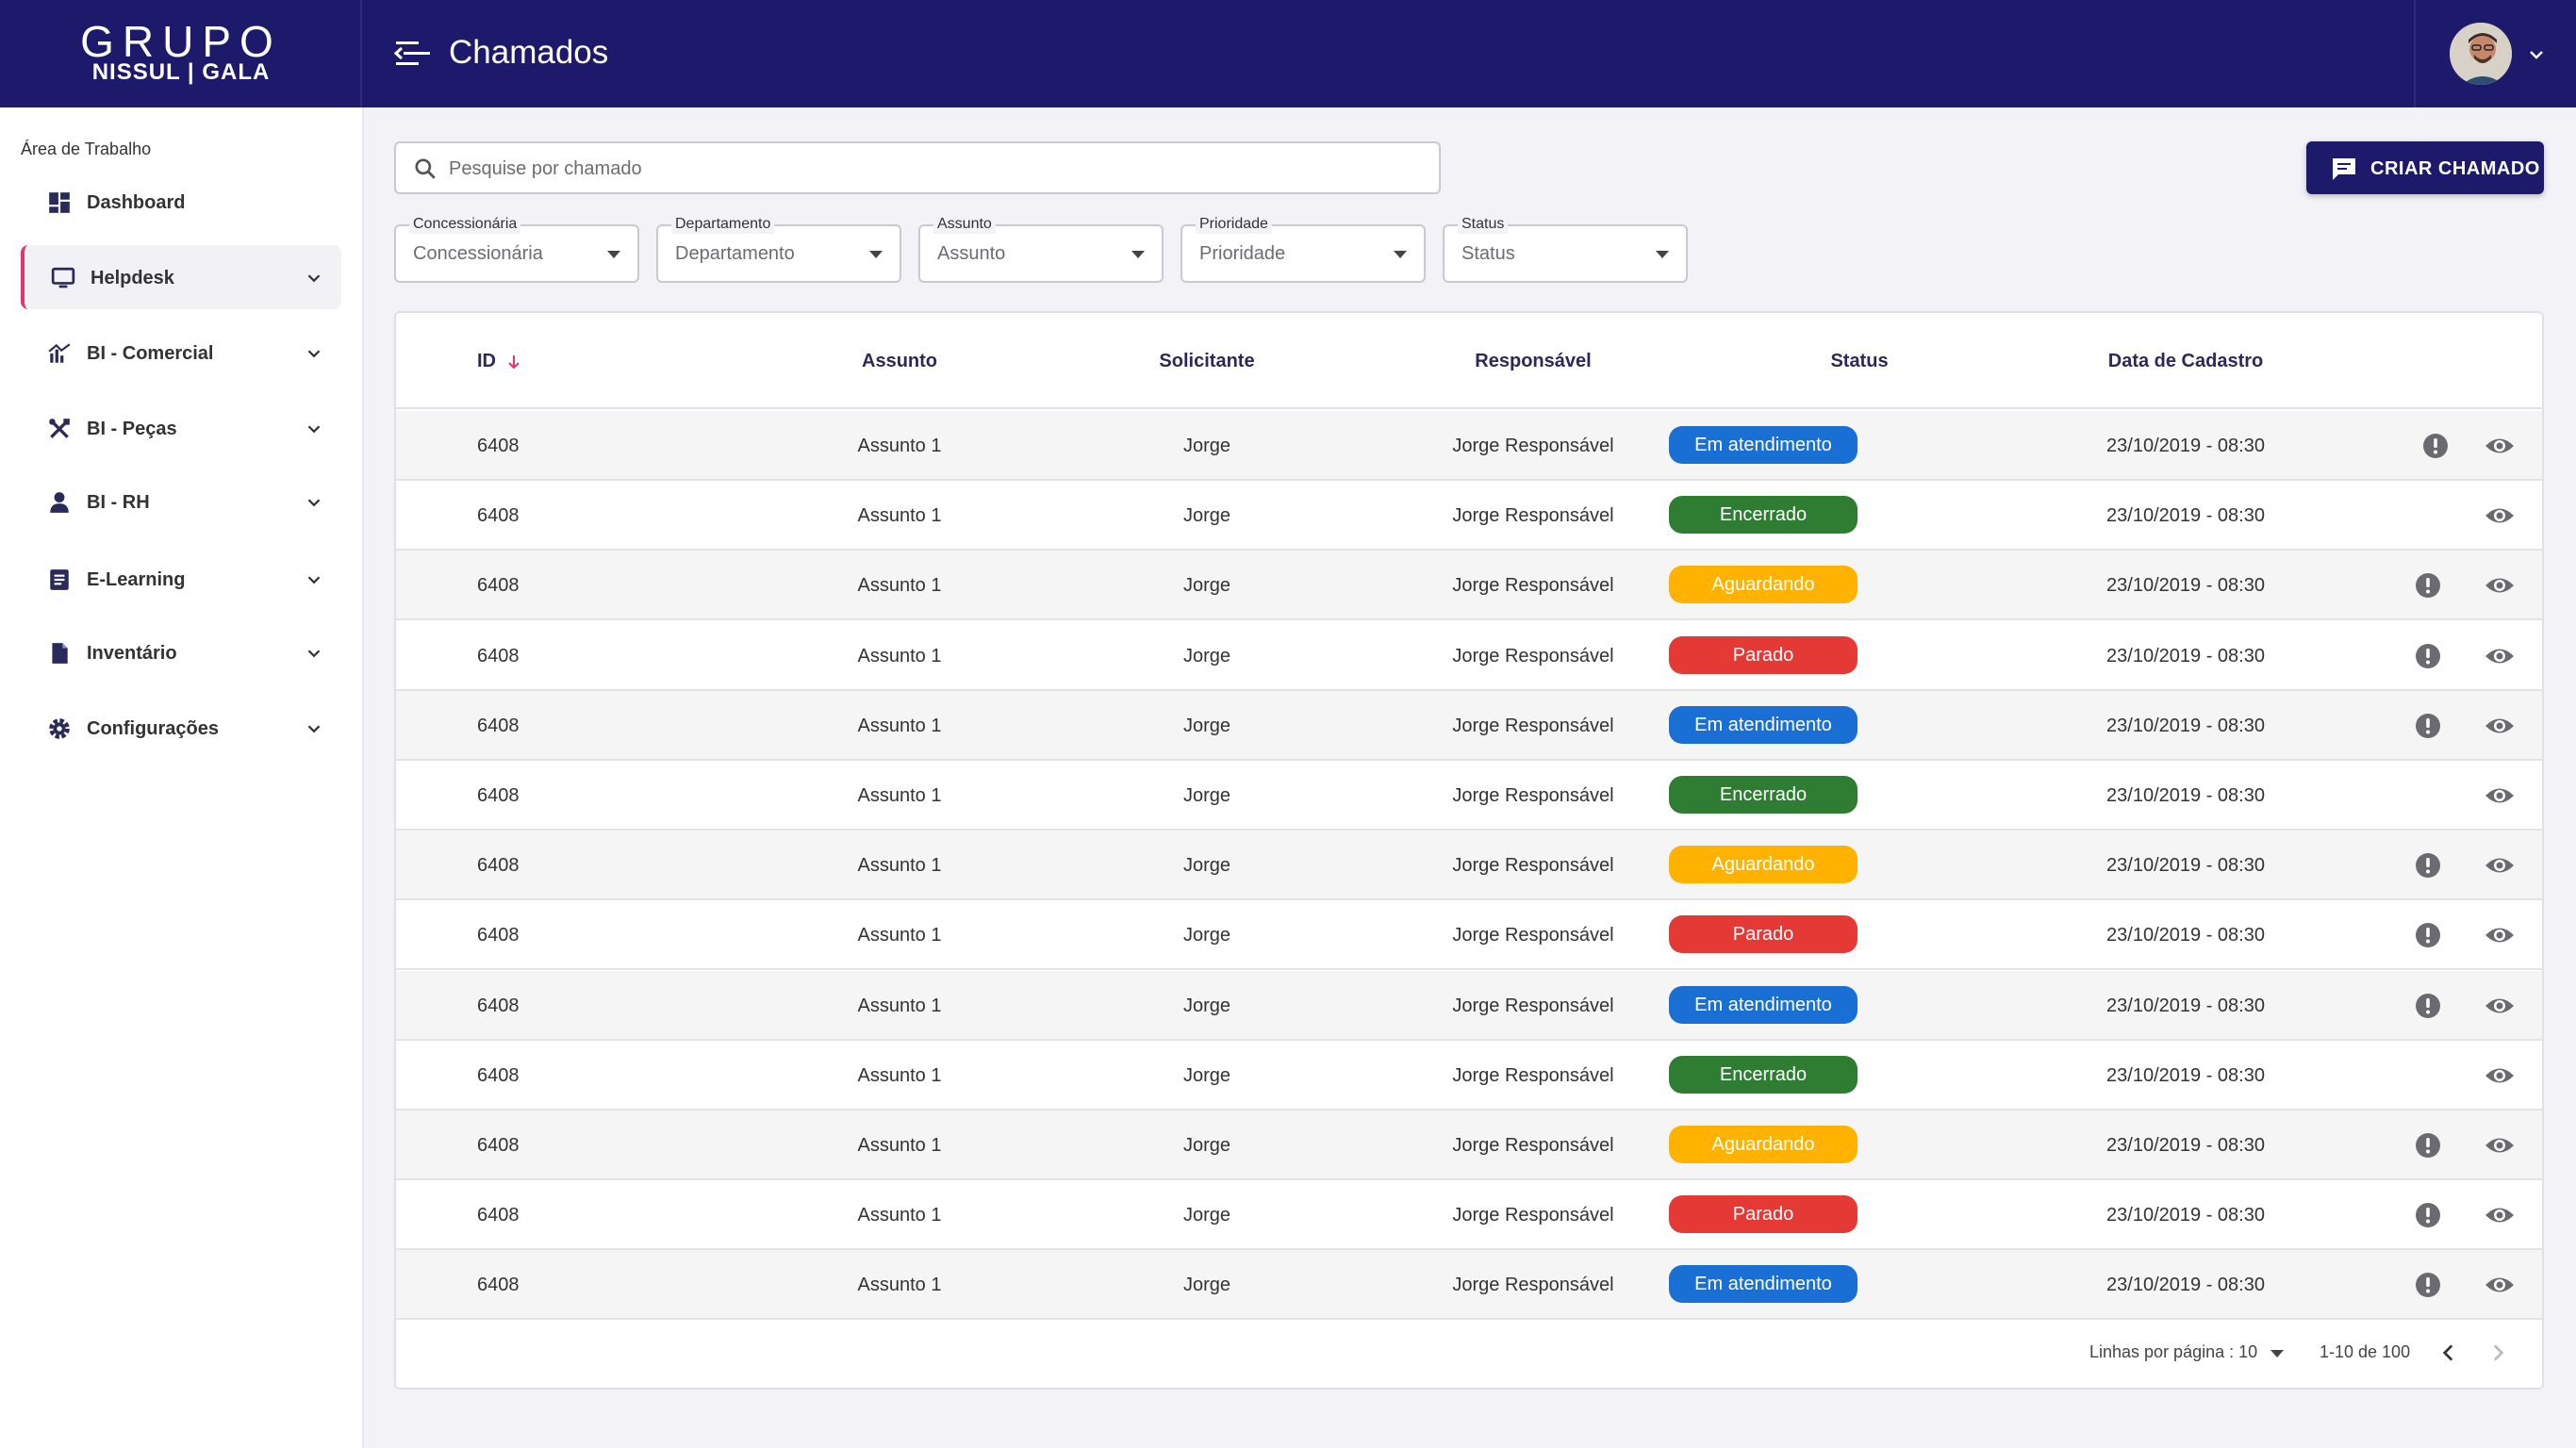 The height and width of the screenshot is (1448, 2576). Describe the element at coordinates (498, 655) in the screenshot. I see `cell-id: 6408` at that location.